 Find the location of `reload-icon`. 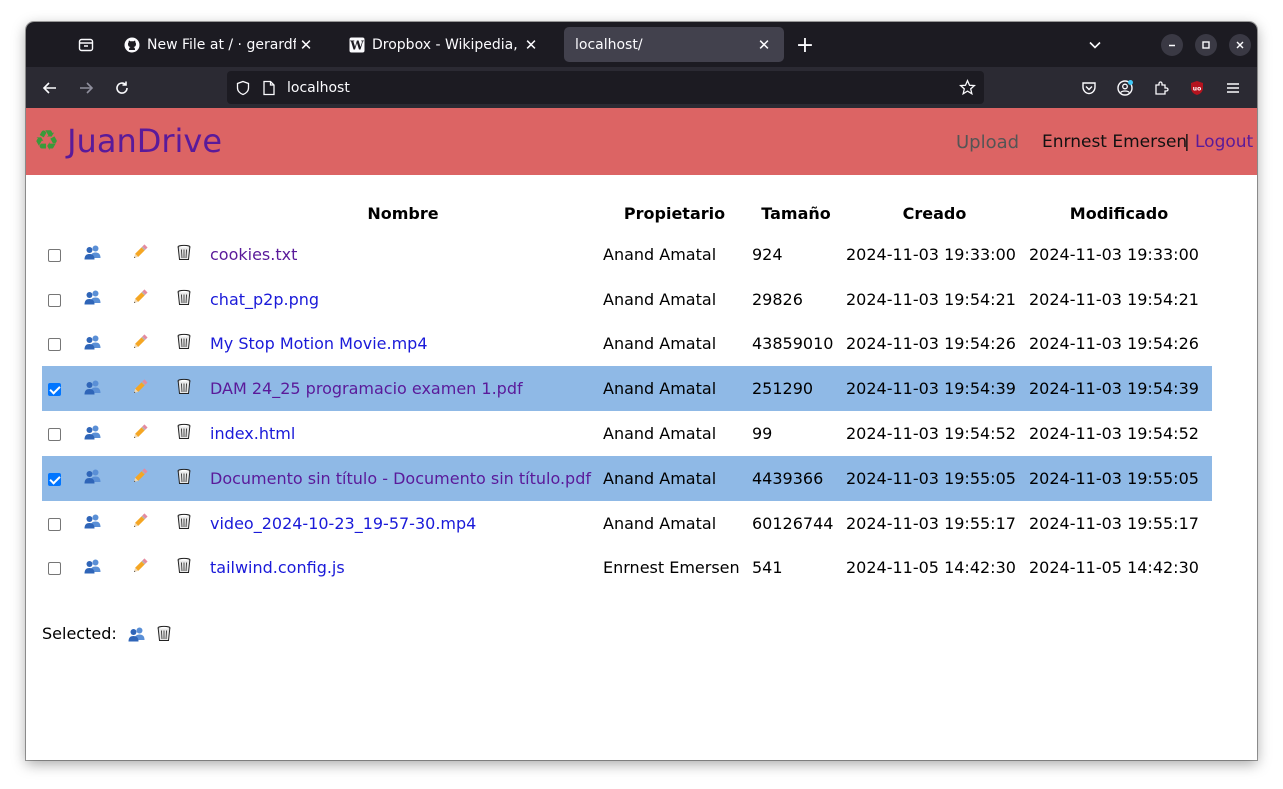

reload-icon is located at coordinates (122, 88).